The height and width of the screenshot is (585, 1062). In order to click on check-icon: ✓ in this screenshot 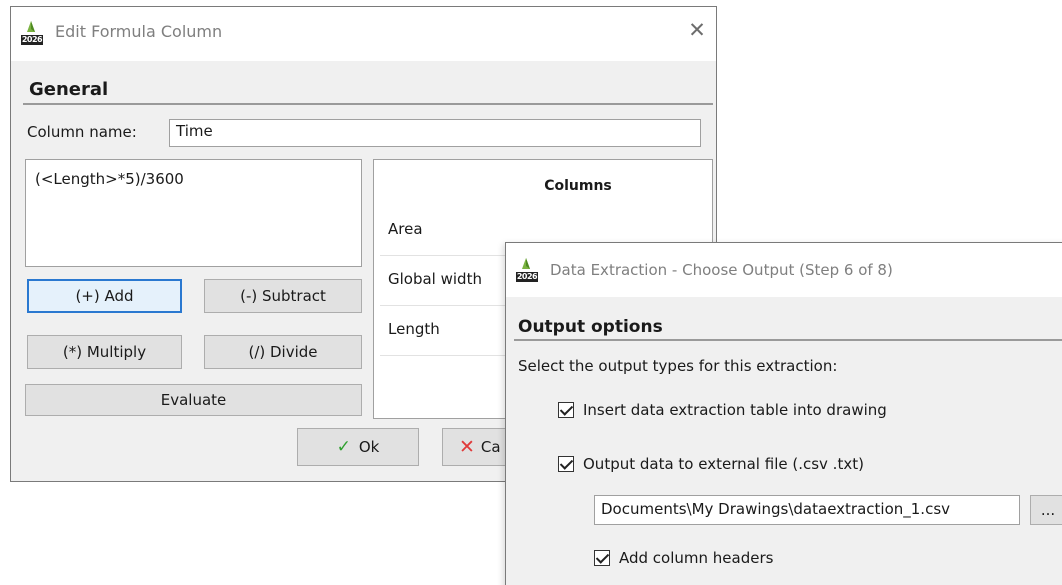, I will do `click(343, 447)`.